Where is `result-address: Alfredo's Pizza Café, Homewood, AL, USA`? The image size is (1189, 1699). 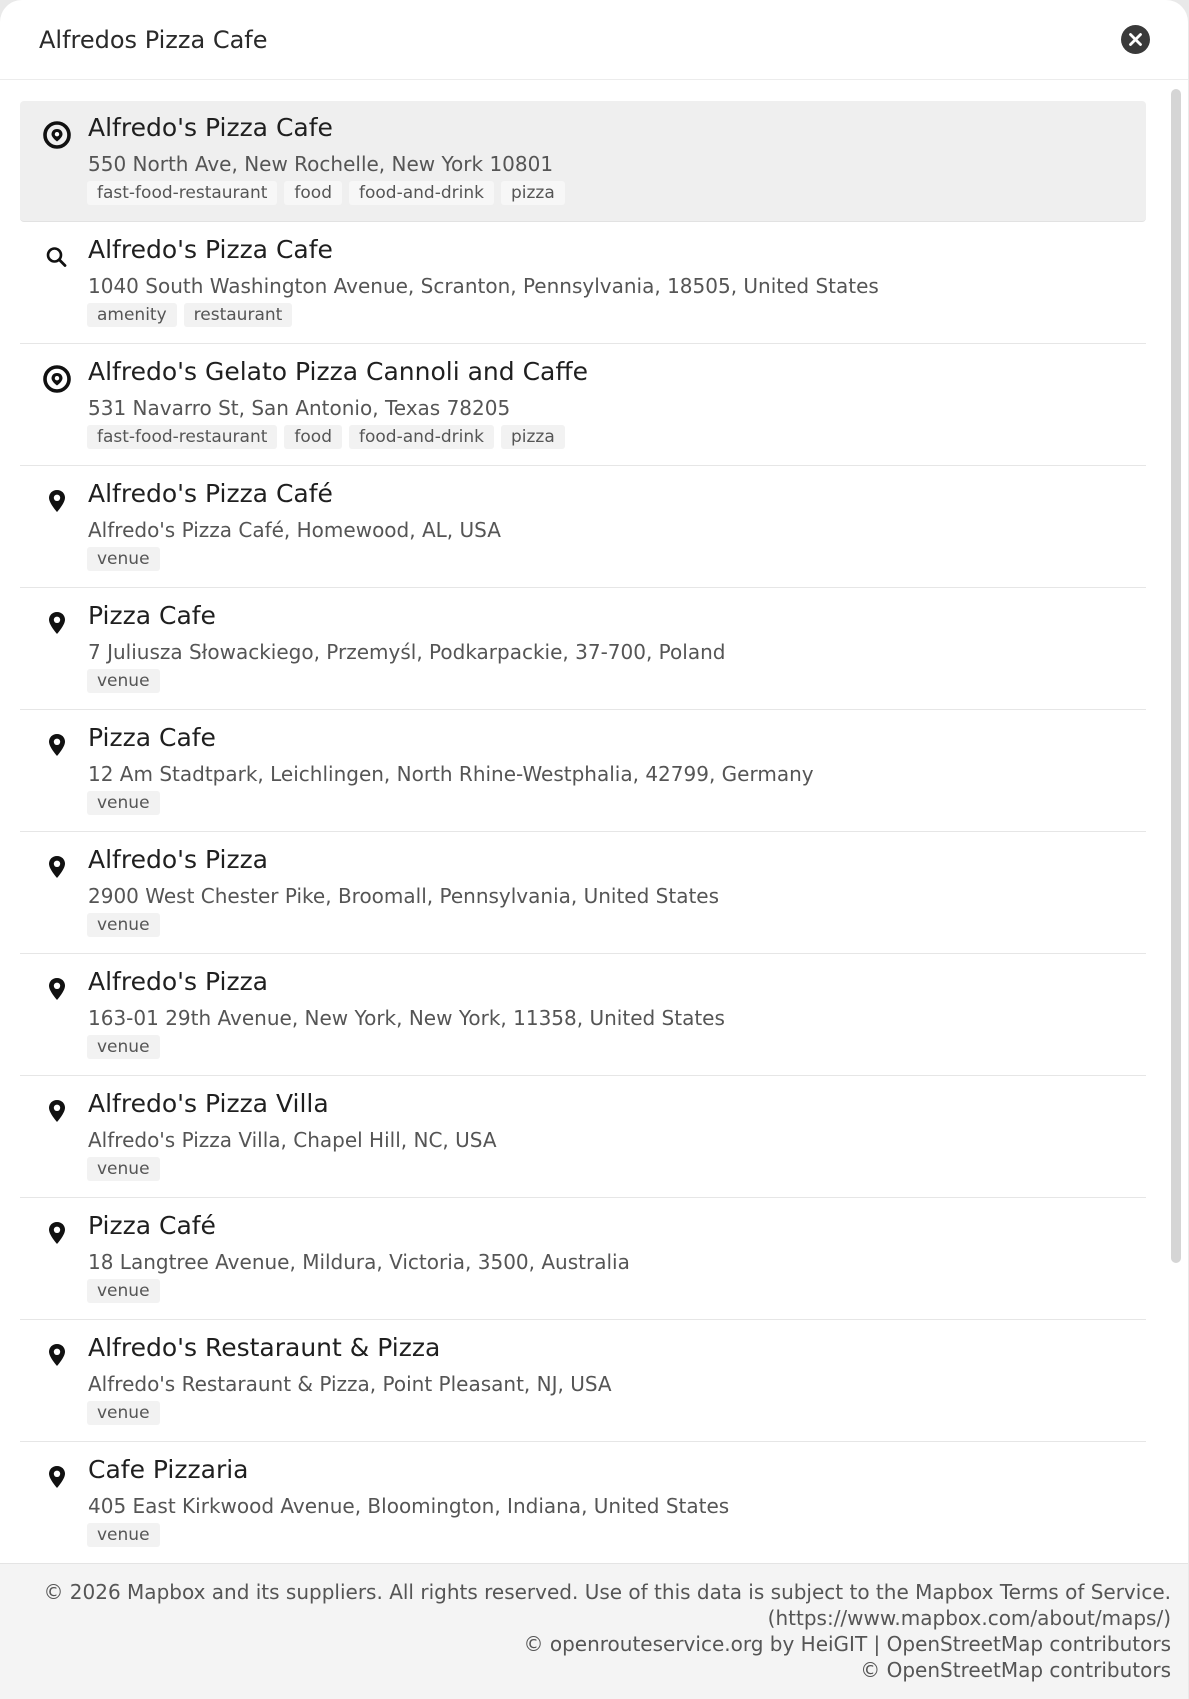
result-address: Alfredo's Pizza Café, Homewood, AL, USA is located at coordinates (294, 530).